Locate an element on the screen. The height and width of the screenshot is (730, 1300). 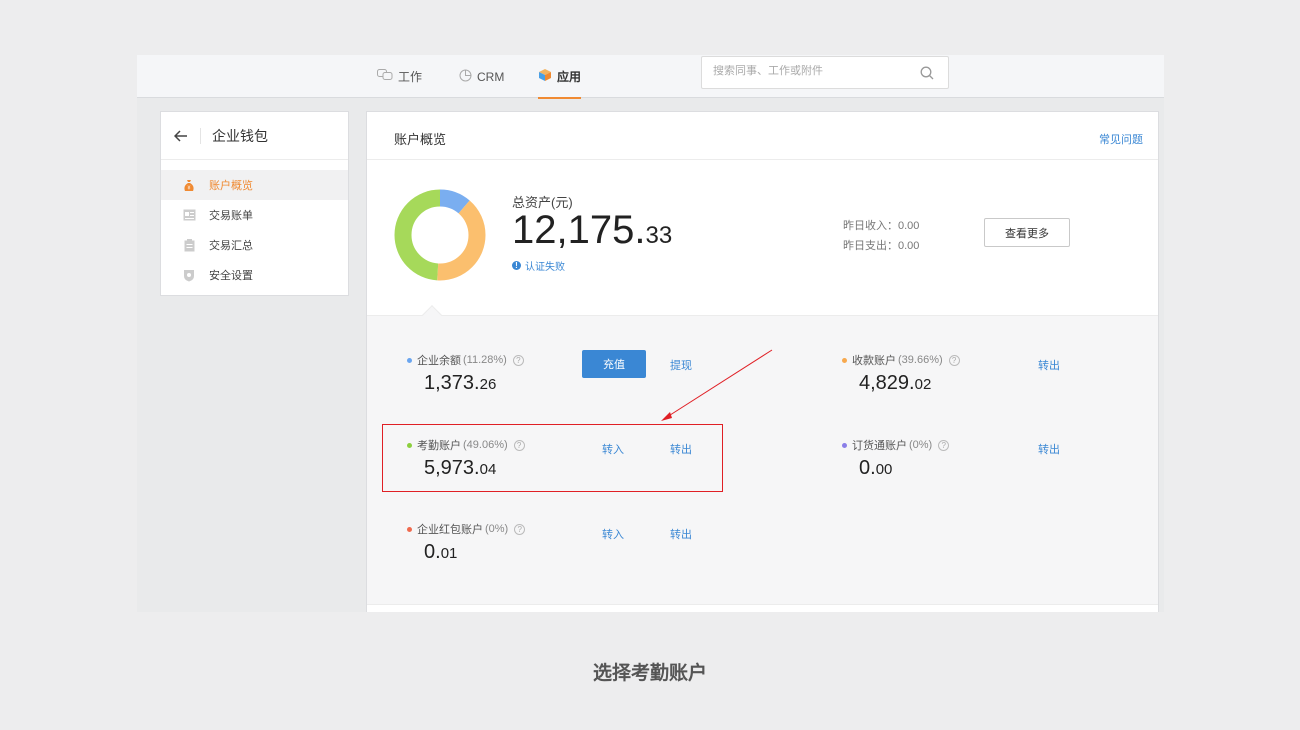
top-nav: 工作 CRM 应用 is located at coordinates (650, 77).